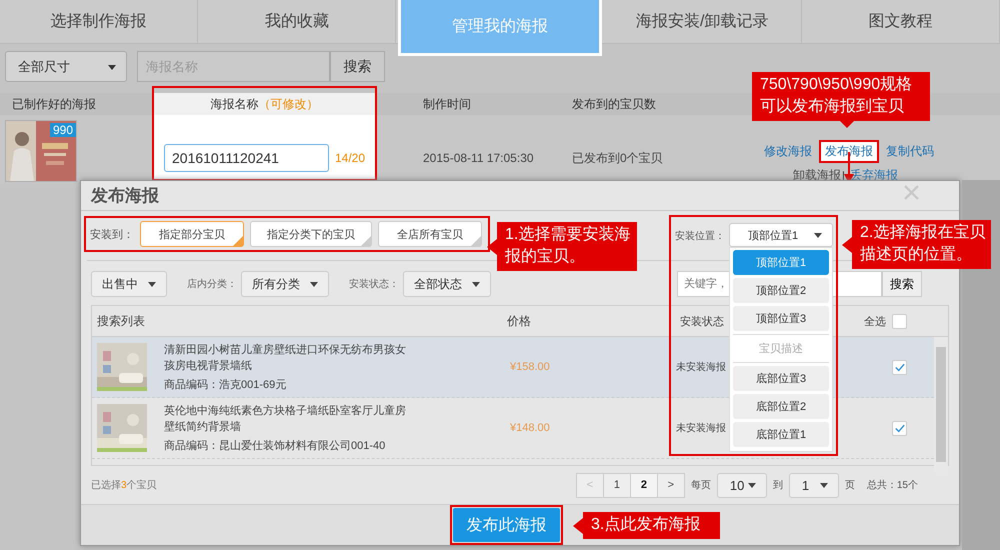 The height and width of the screenshot is (550, 1000). Describe the element at coordinates (285, 358) in the screenshot. I see `product-title: 清新田园小树苗儿童房壁纸进口环保无纺布男孩女孩房电视背景墙纸` at that location.